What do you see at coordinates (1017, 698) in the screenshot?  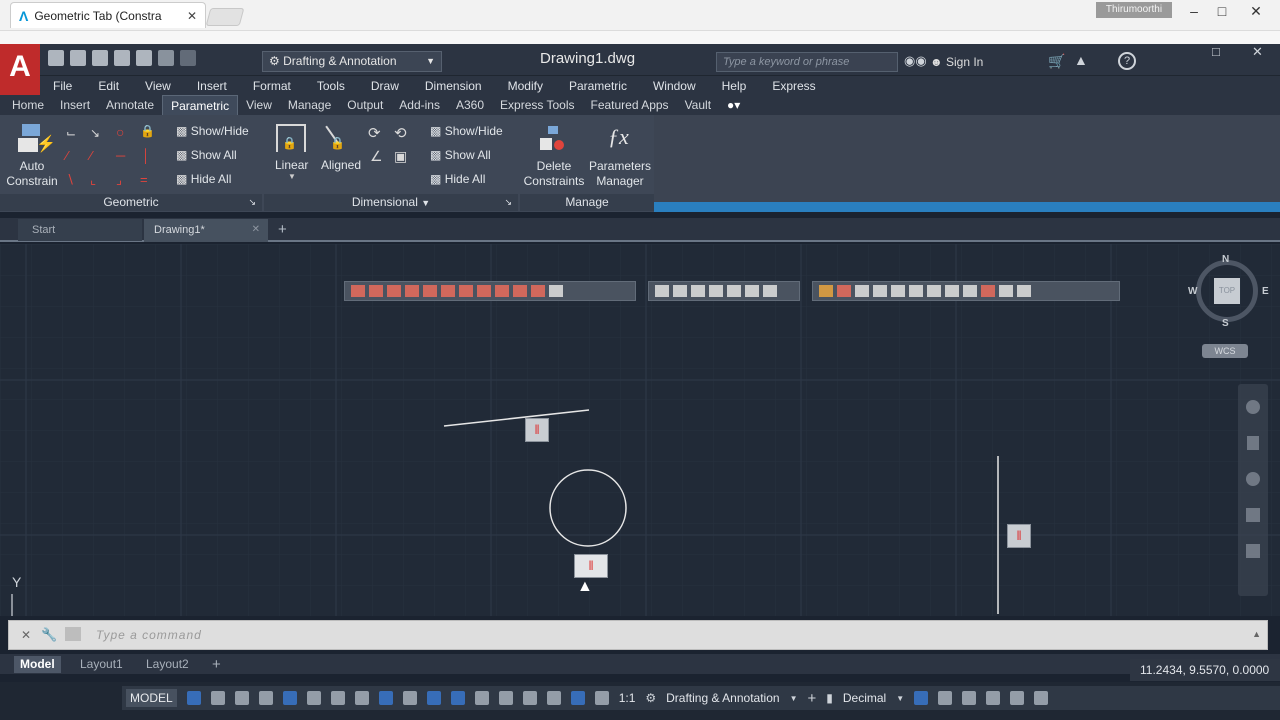 I see `clean-screen-icon` at bounding box center [1017, 698].